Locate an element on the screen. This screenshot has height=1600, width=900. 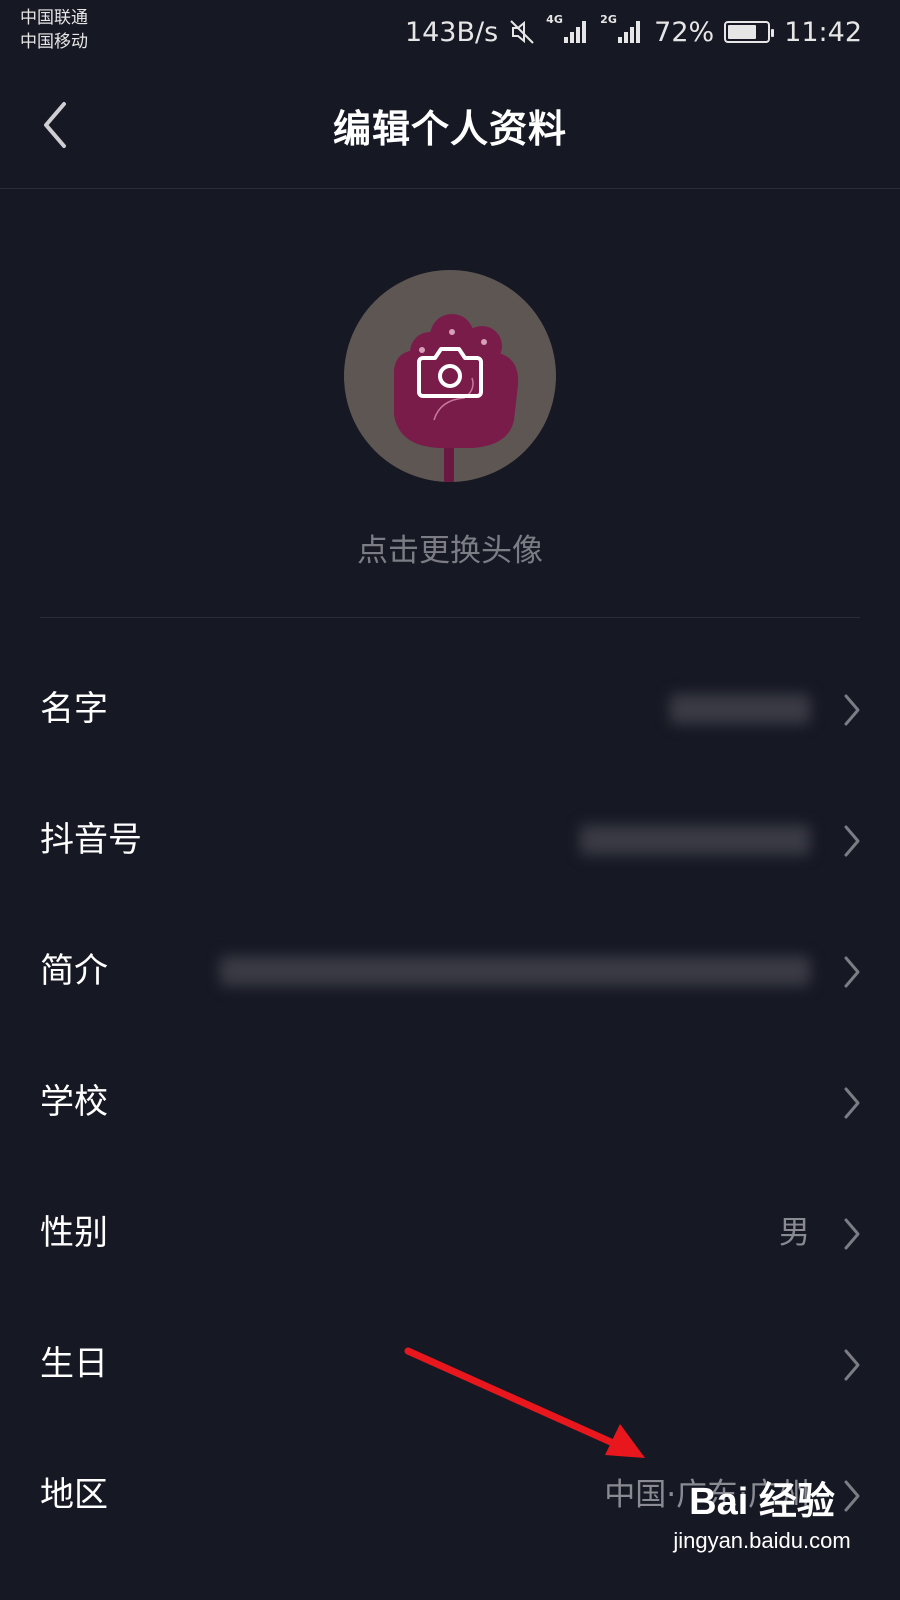
battery-percent: 72% is located at coordinates (684, 32).